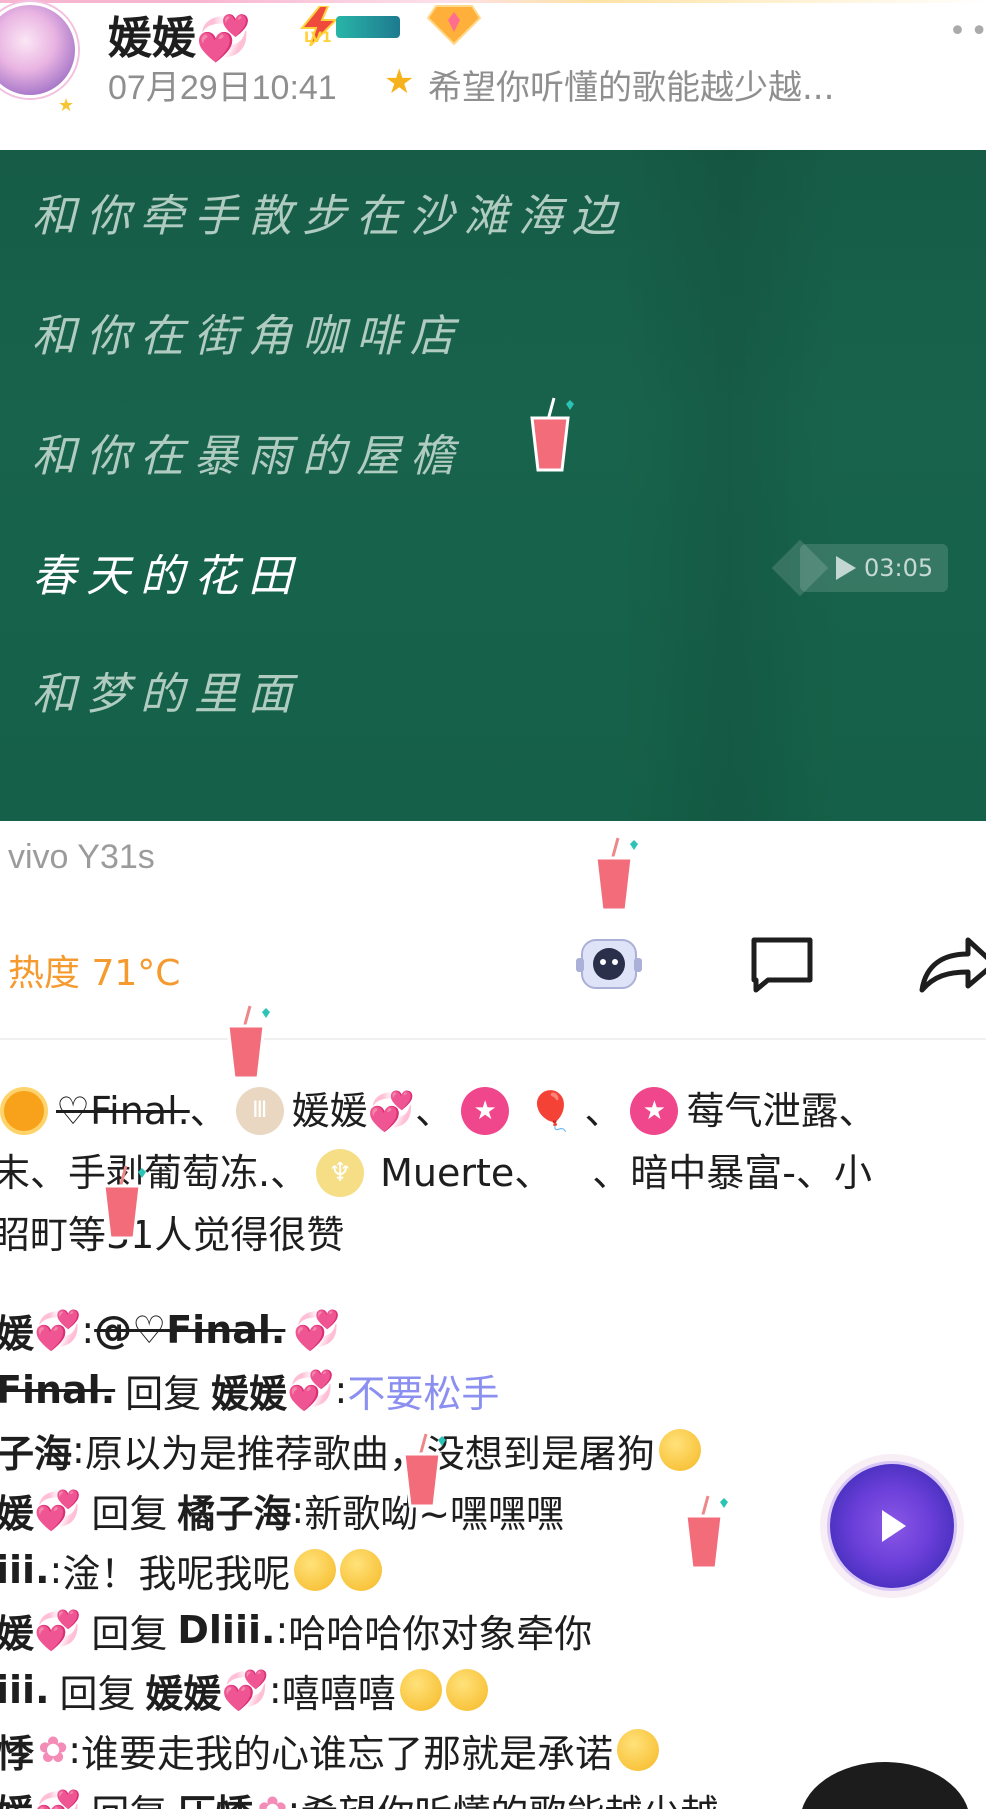 This screenshot has width=986, height=1809. I want to click on reply-target: 橘子海, so click(234, 1510).